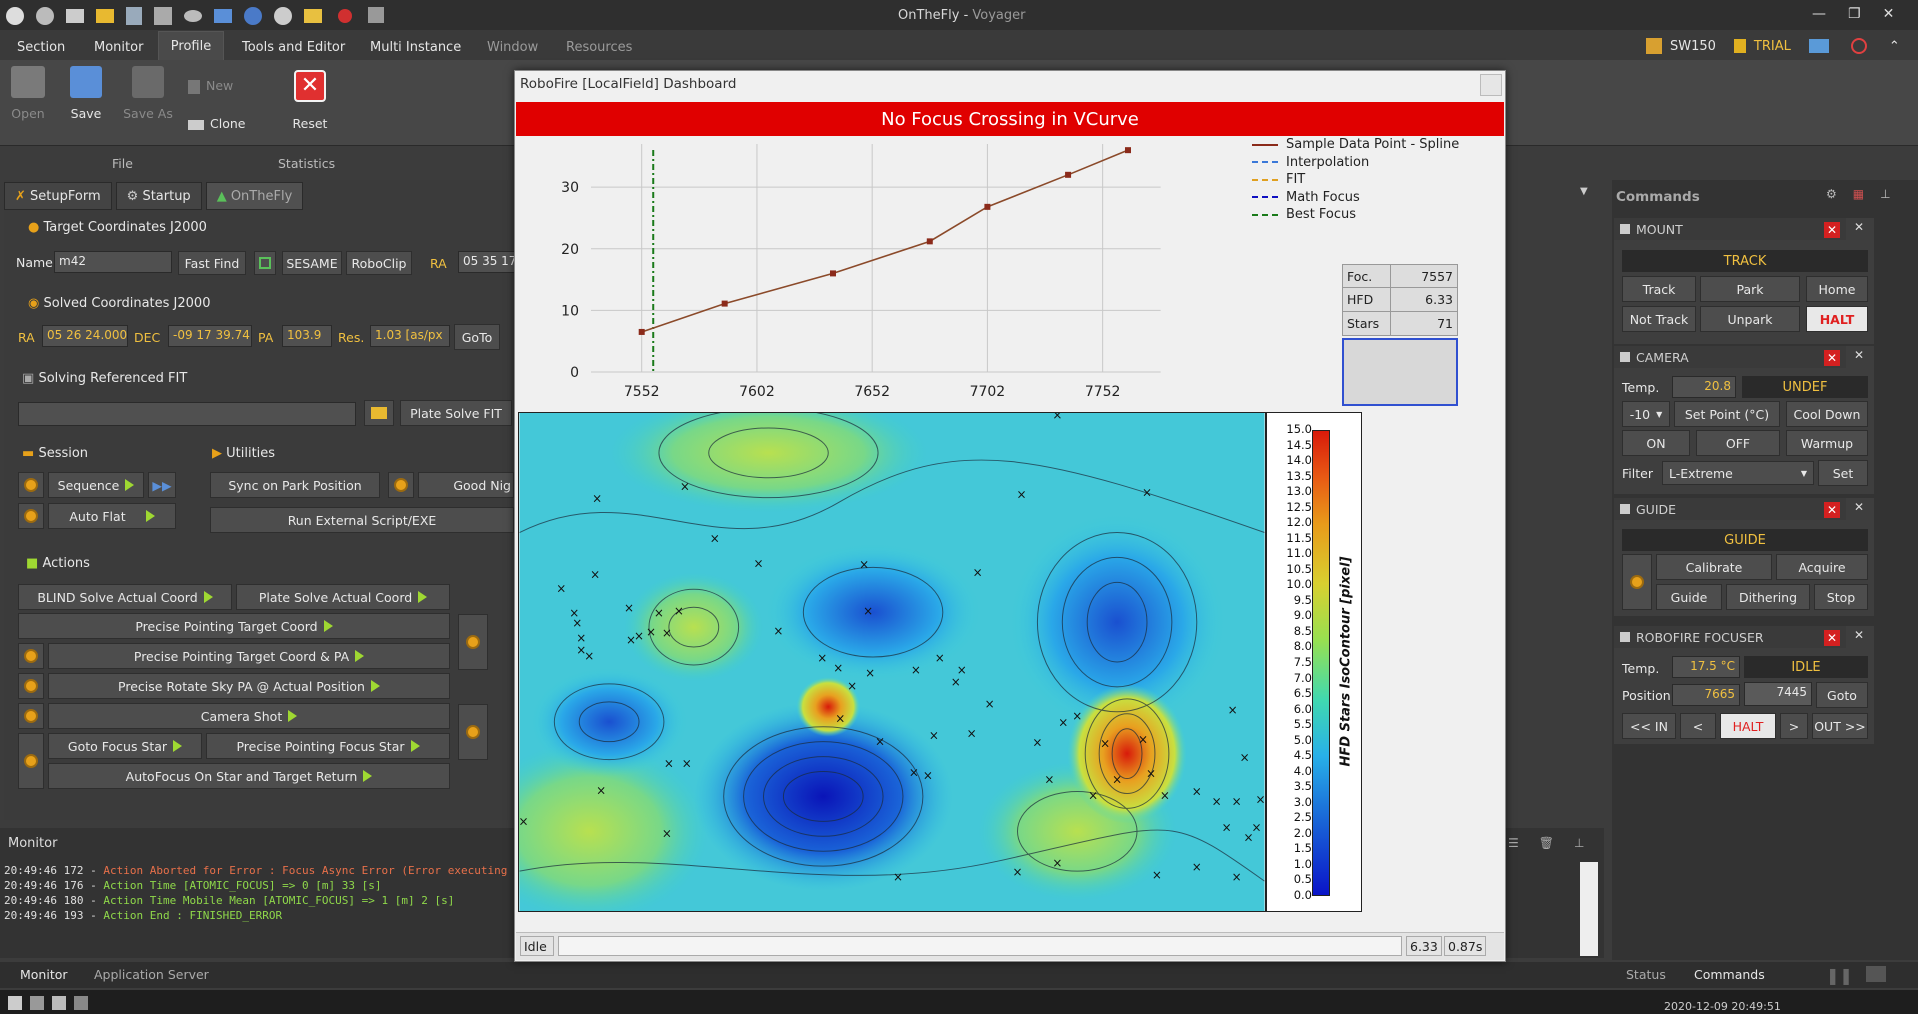 The height and width of the screenshot is (1014, 1918). Describe the element at coordinates (1859, 355) in the screenshot. I see `camera-minimize-icon: ✕` at that location.